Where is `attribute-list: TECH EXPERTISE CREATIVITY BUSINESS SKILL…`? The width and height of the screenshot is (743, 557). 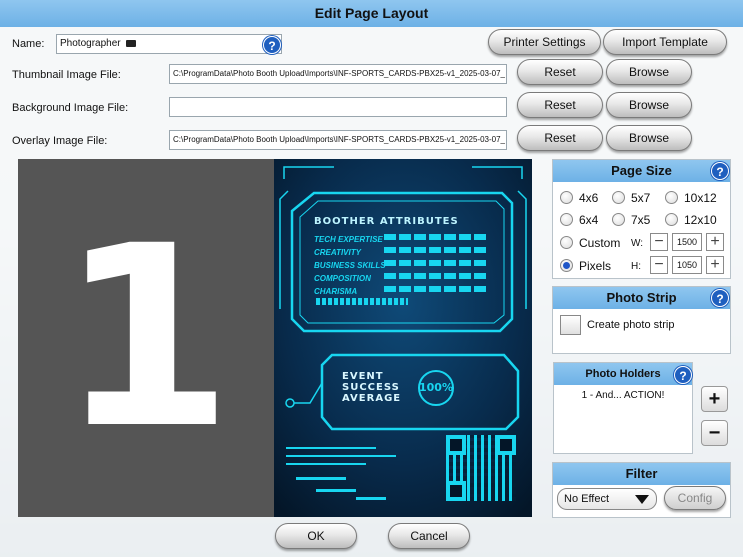
attribute-list: TECH EXPERTISE CREATIVITY BUSINESS SKILL… is located at coordinates (414, 263).